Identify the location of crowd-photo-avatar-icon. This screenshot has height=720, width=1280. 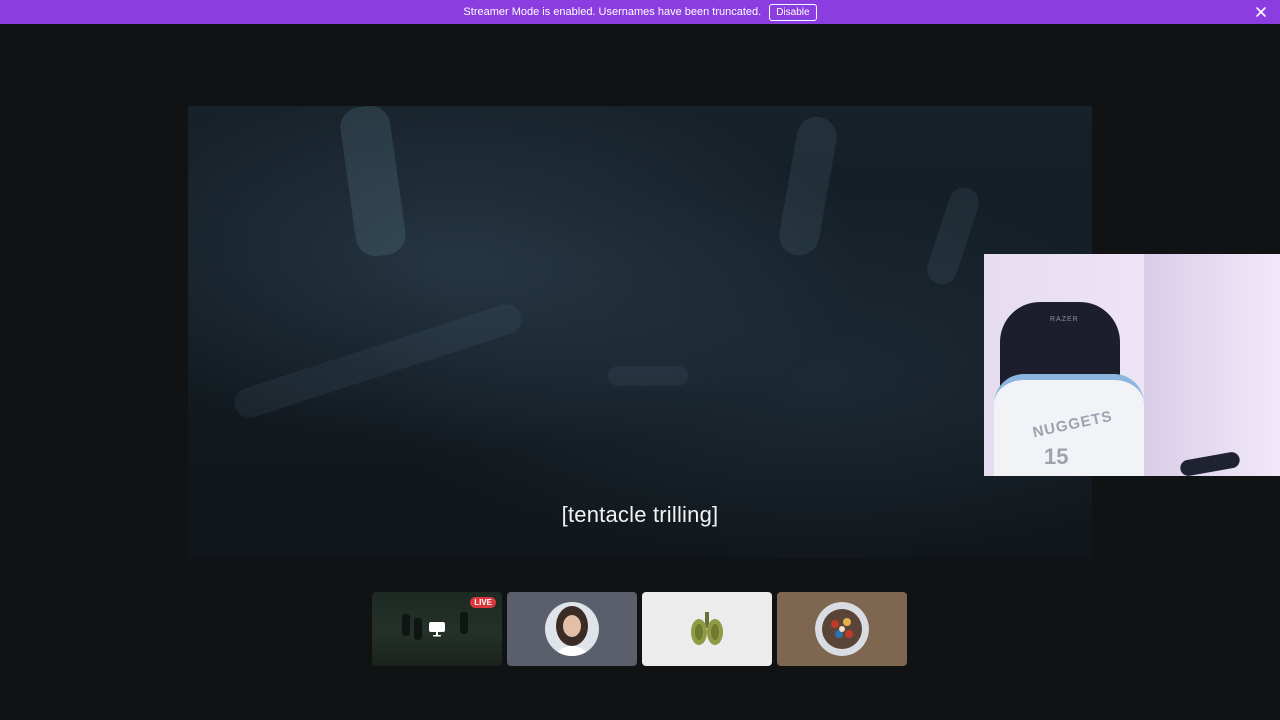
(842, 629).